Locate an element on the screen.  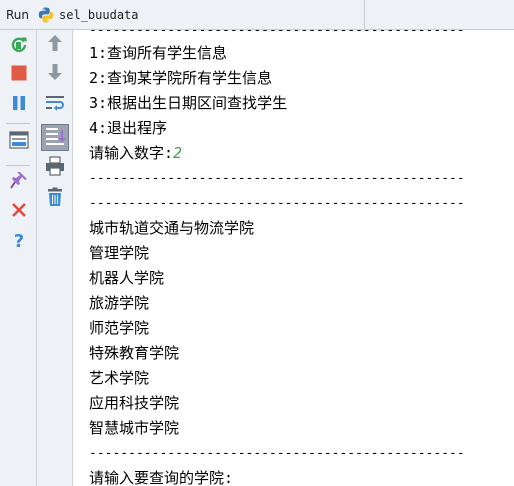
close-button is located at coordinates (19, 212).